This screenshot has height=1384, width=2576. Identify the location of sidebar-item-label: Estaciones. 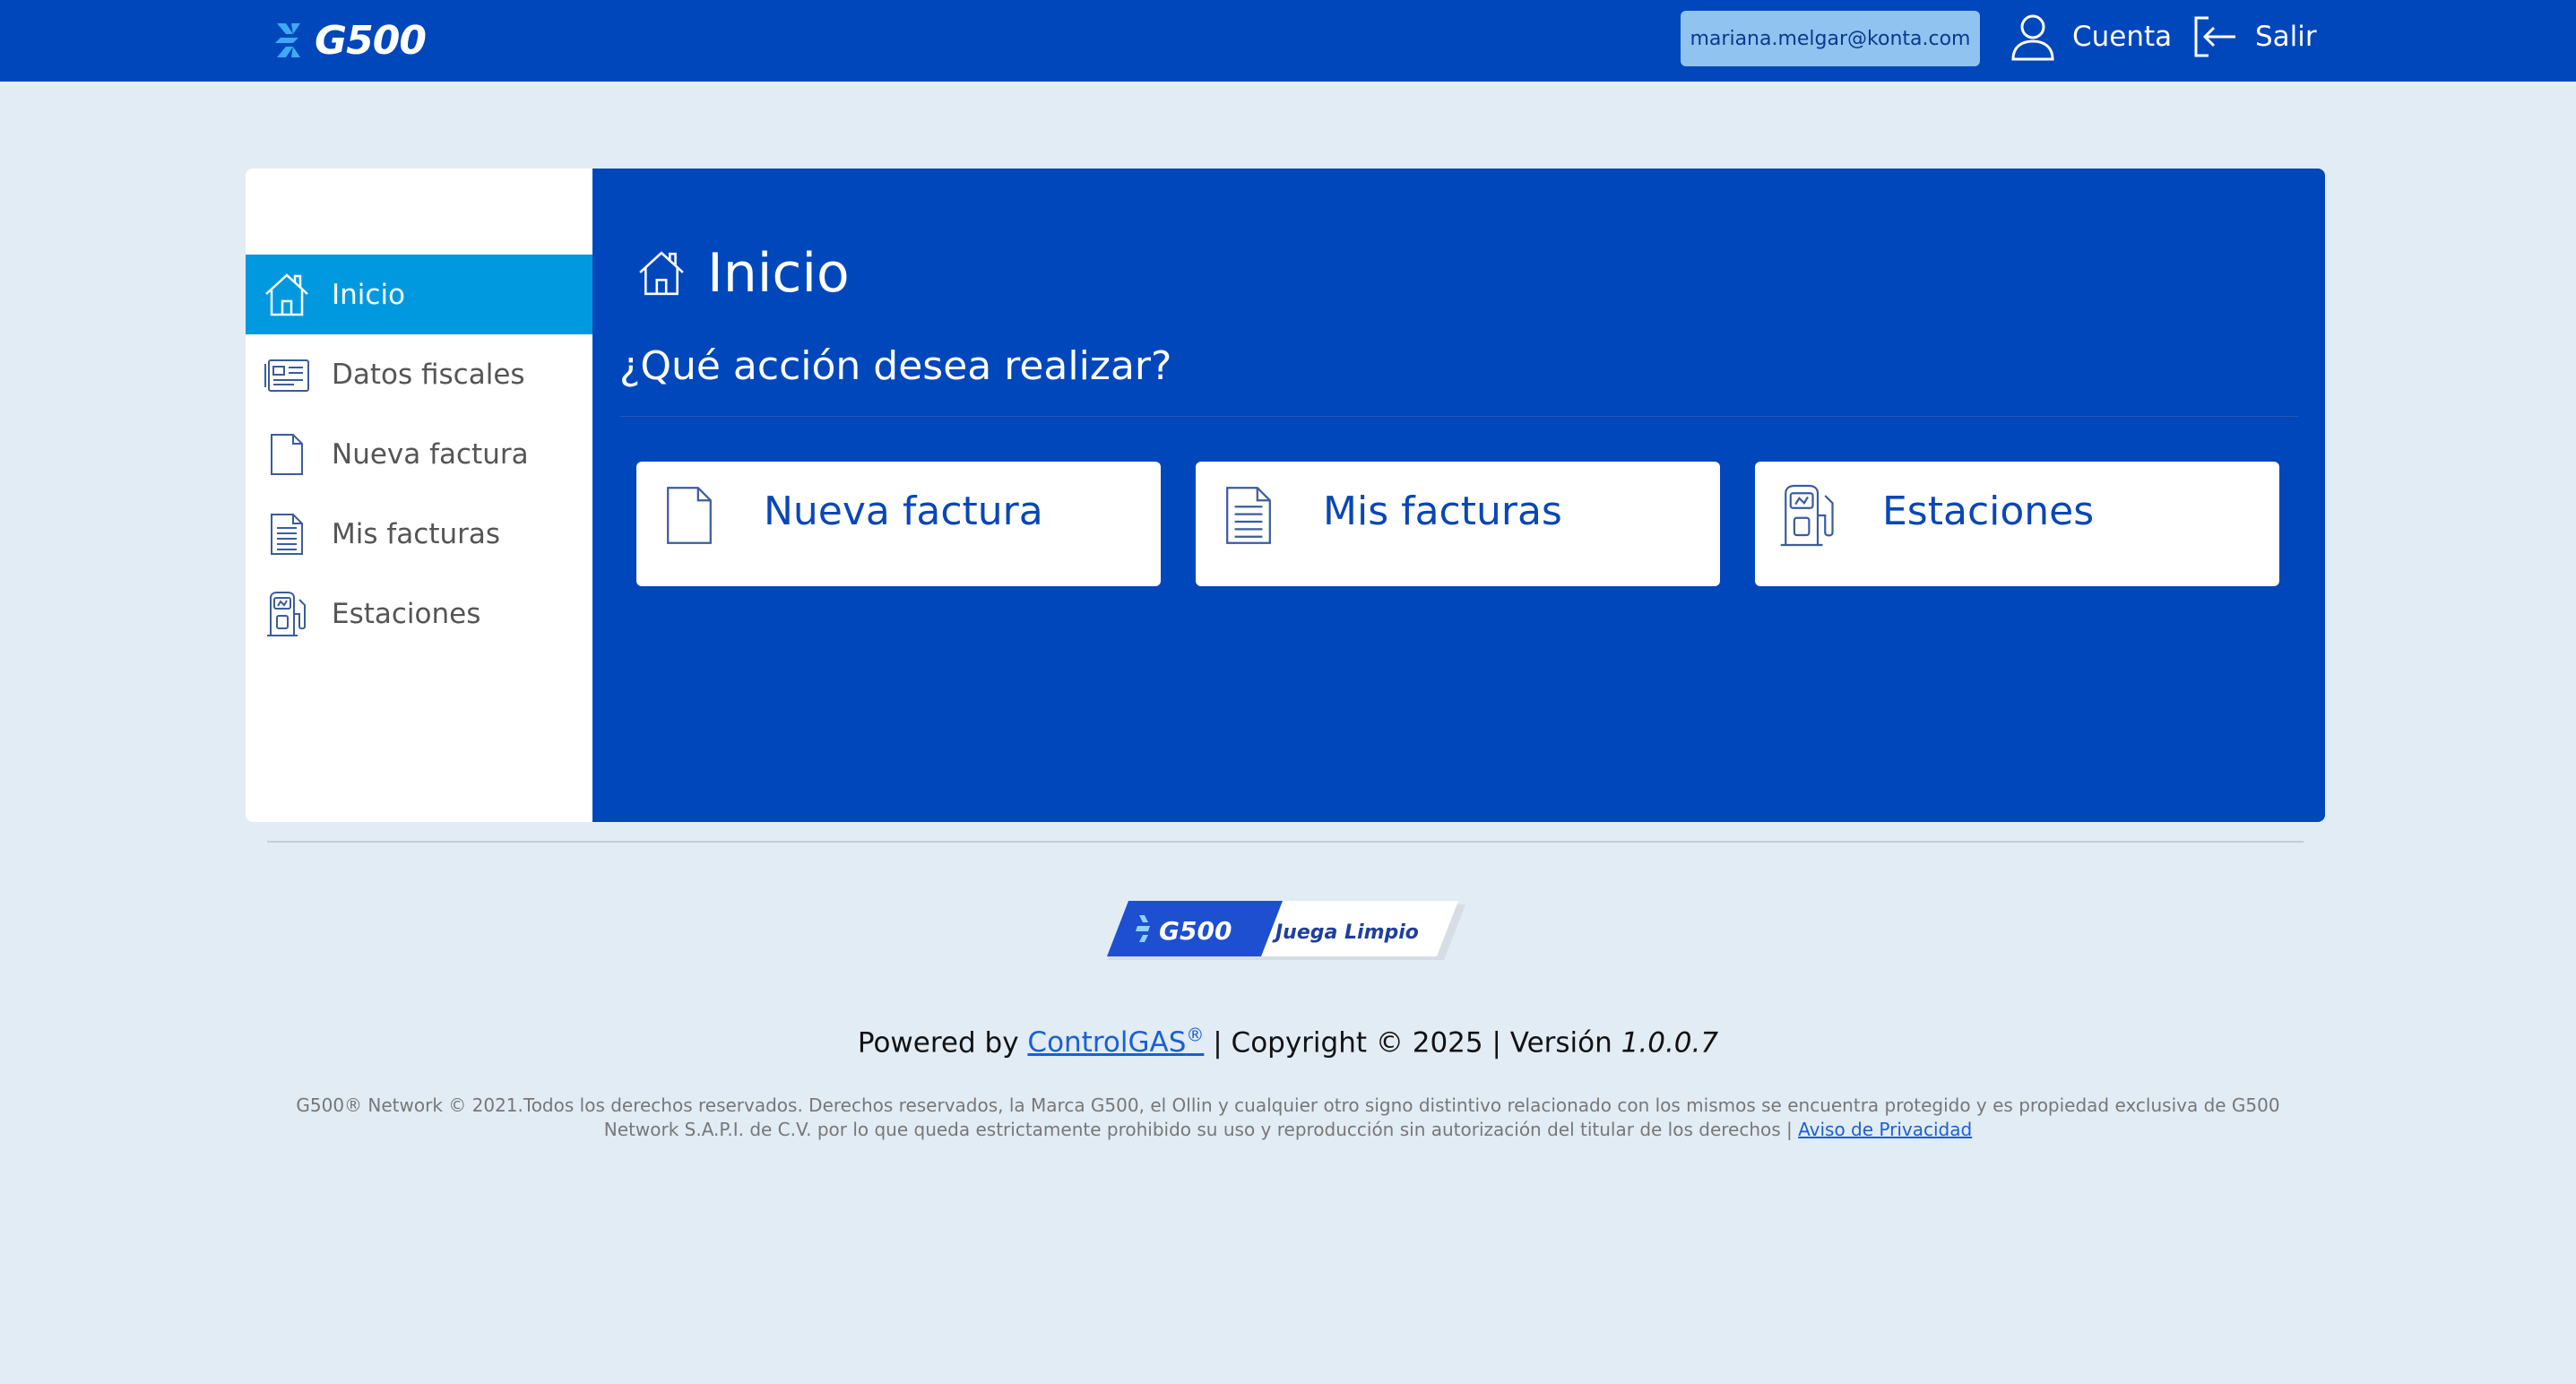
(406, 613).